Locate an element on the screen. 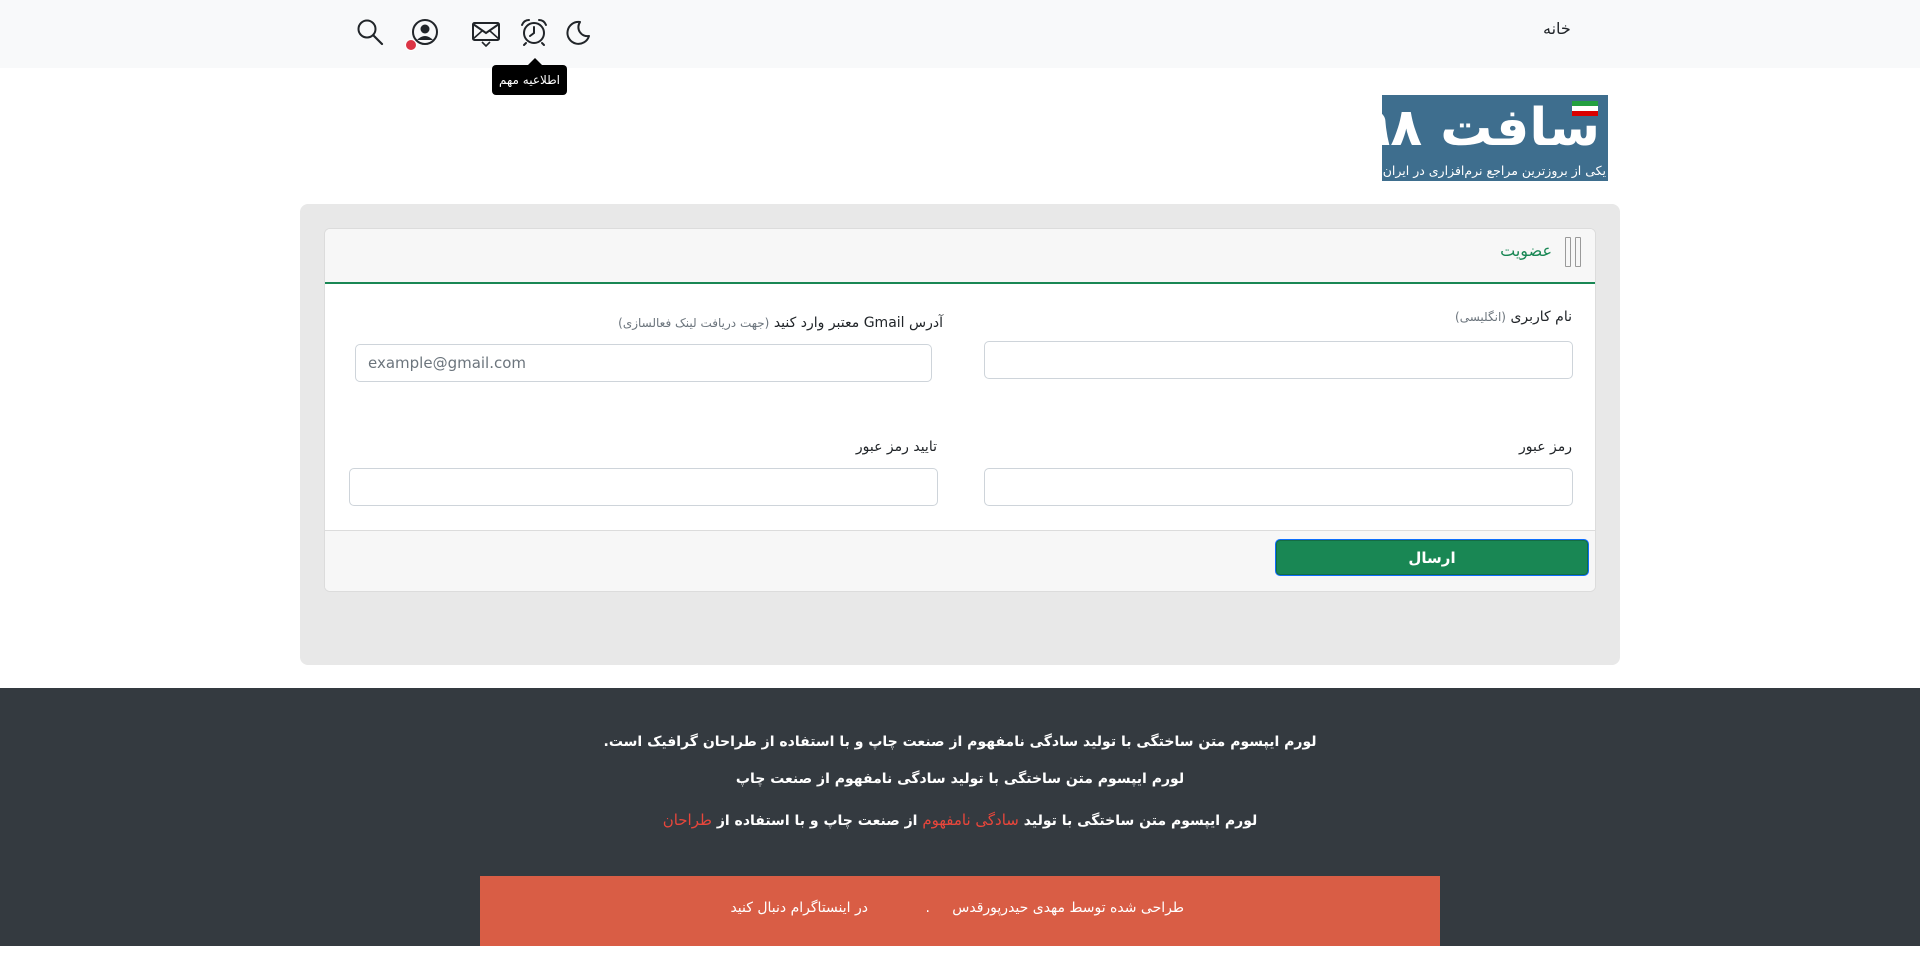 The image size is (1920, 961). notification-badge is located at coordinates (411, 45).